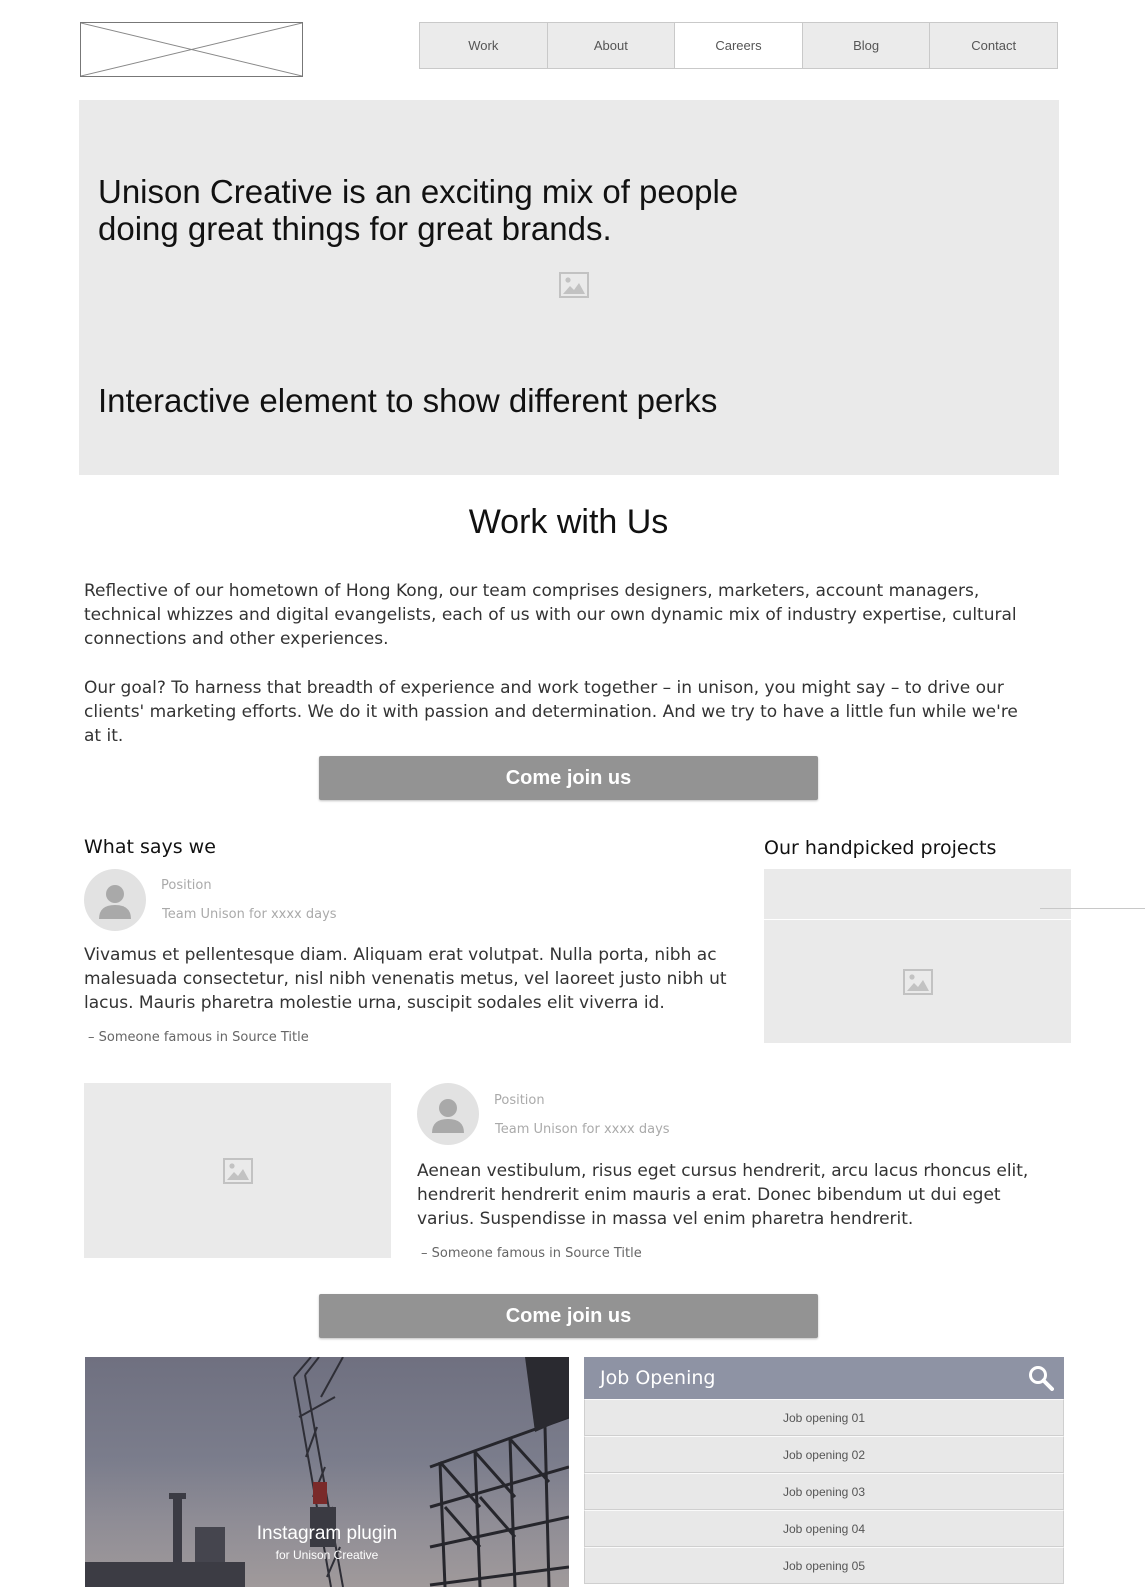  I want to click on main-nav: Work About Careers Blog Contact, so click(738, 45).